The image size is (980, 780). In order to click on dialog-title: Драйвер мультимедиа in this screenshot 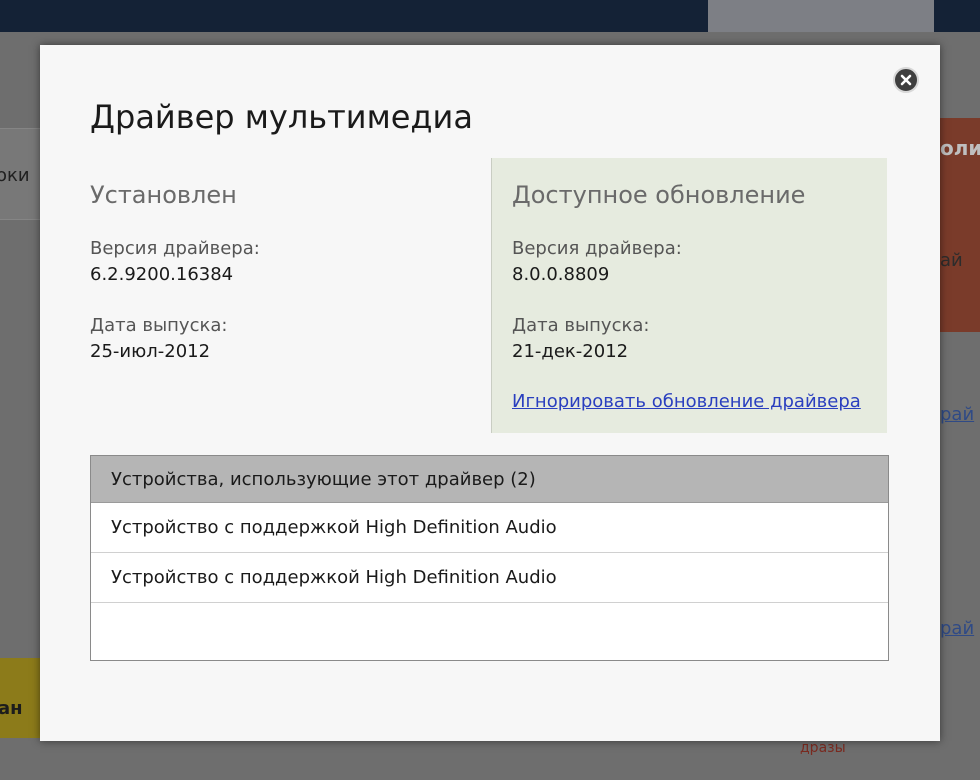, I will do `click(281, 117)`.